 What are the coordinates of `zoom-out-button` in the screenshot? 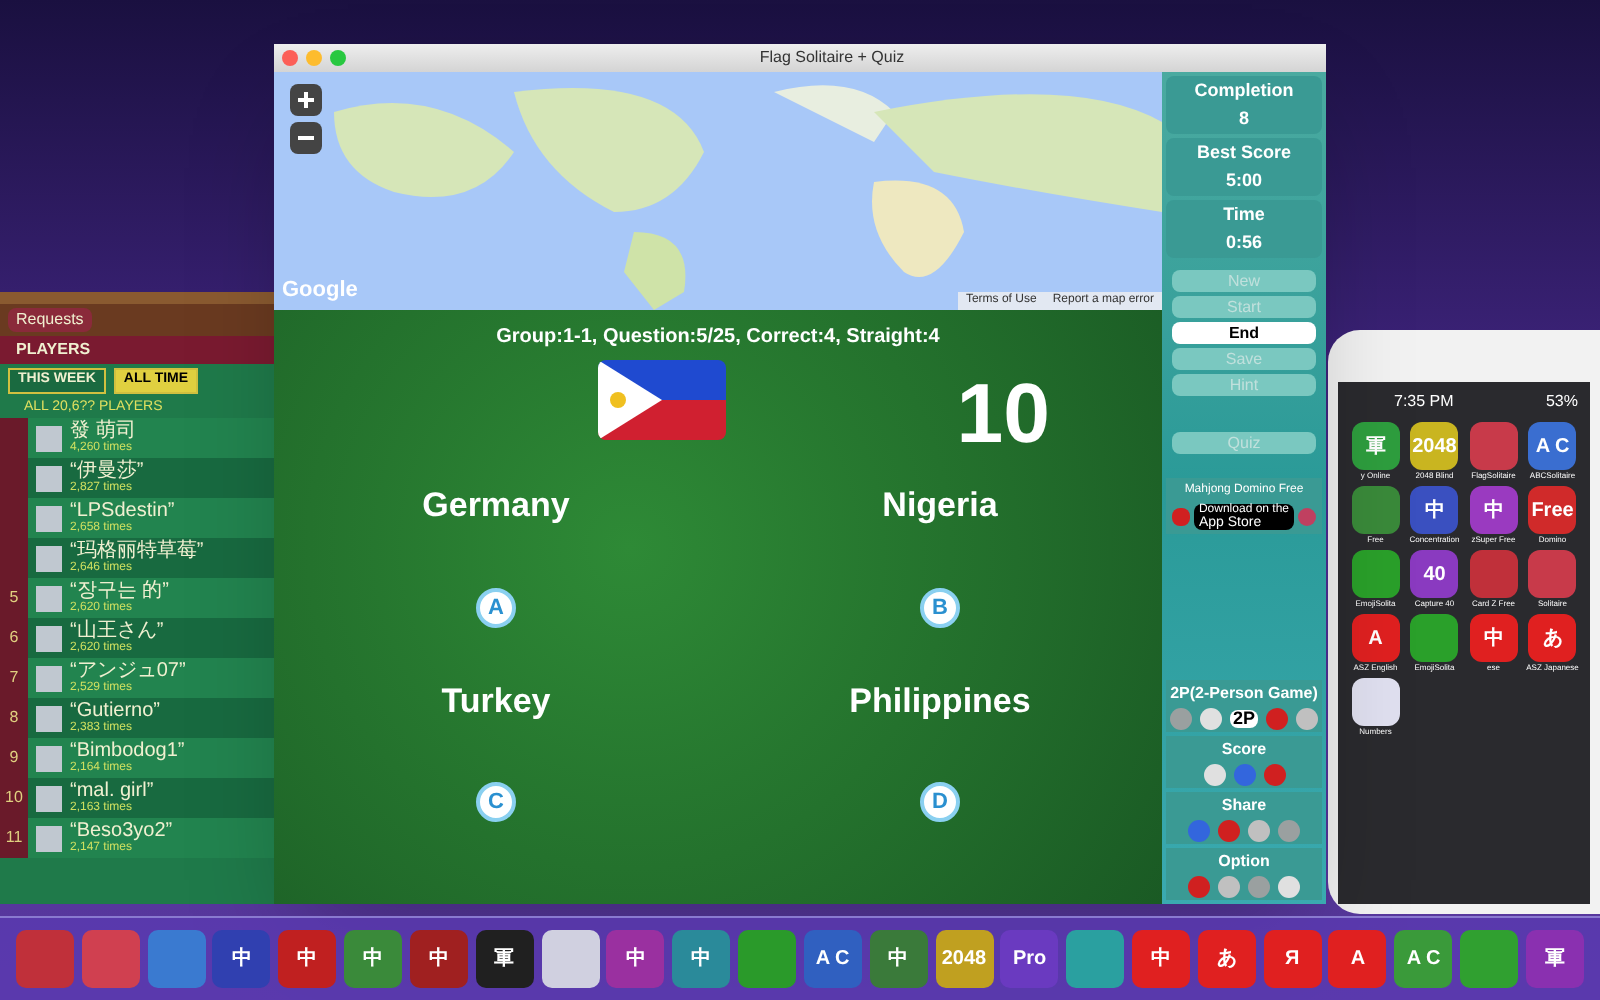 It's located at (306, 138).